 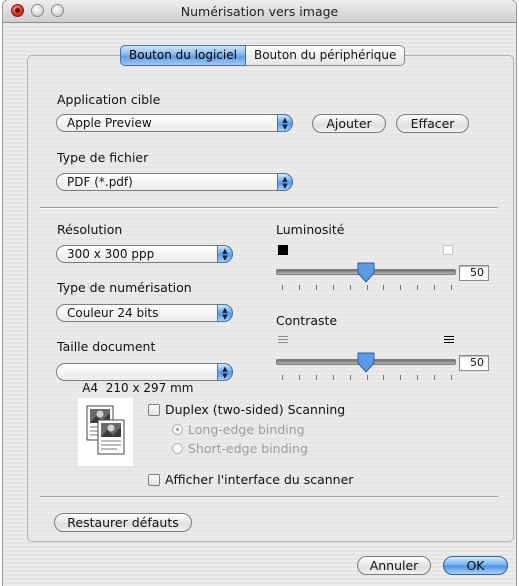 I want to click on restore-defaults-button: Restaurer défauts, so click(x=123, y=522).